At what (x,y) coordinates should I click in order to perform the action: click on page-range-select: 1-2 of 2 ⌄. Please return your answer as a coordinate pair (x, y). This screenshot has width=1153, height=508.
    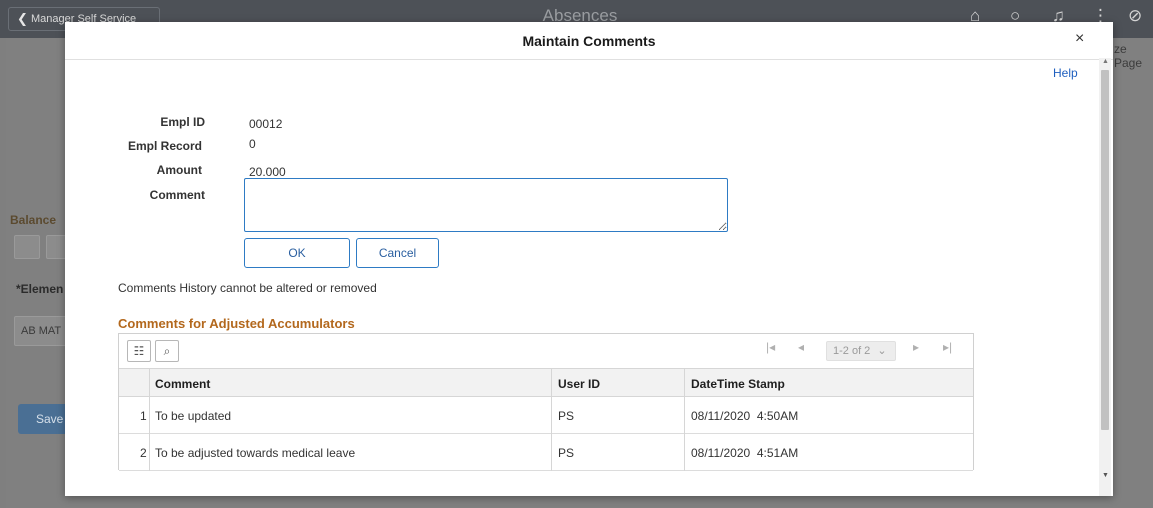
    Looking at the image, I should click on (861, 351).